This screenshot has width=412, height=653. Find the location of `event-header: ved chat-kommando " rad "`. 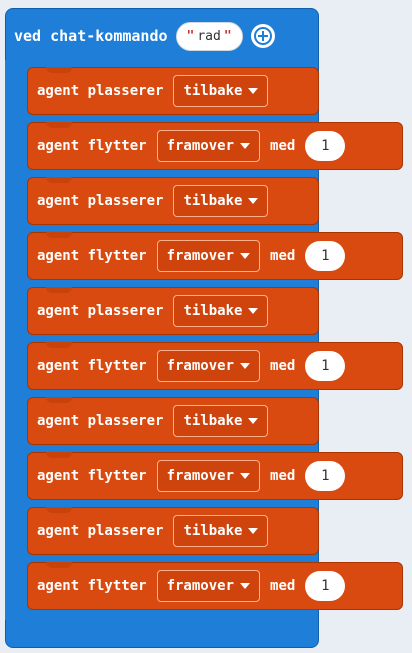

event-header: ved chat-kommando " rad " is located at coordinates (144, 36).